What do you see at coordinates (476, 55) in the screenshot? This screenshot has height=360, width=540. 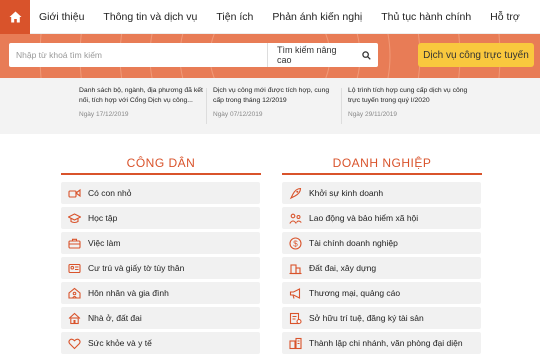 I see `online-public-service-button: Dịch vụ công trực tuyến` at bounding box center [476, 55].